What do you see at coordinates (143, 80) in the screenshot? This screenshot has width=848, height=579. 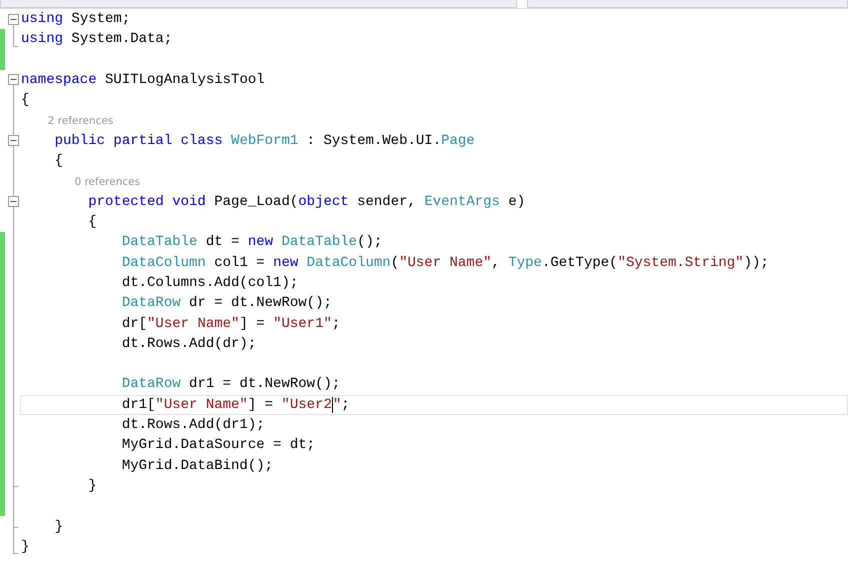 I see `code-line: namespace SUITLogAnalysisTool` at bounding box center [143, 80].